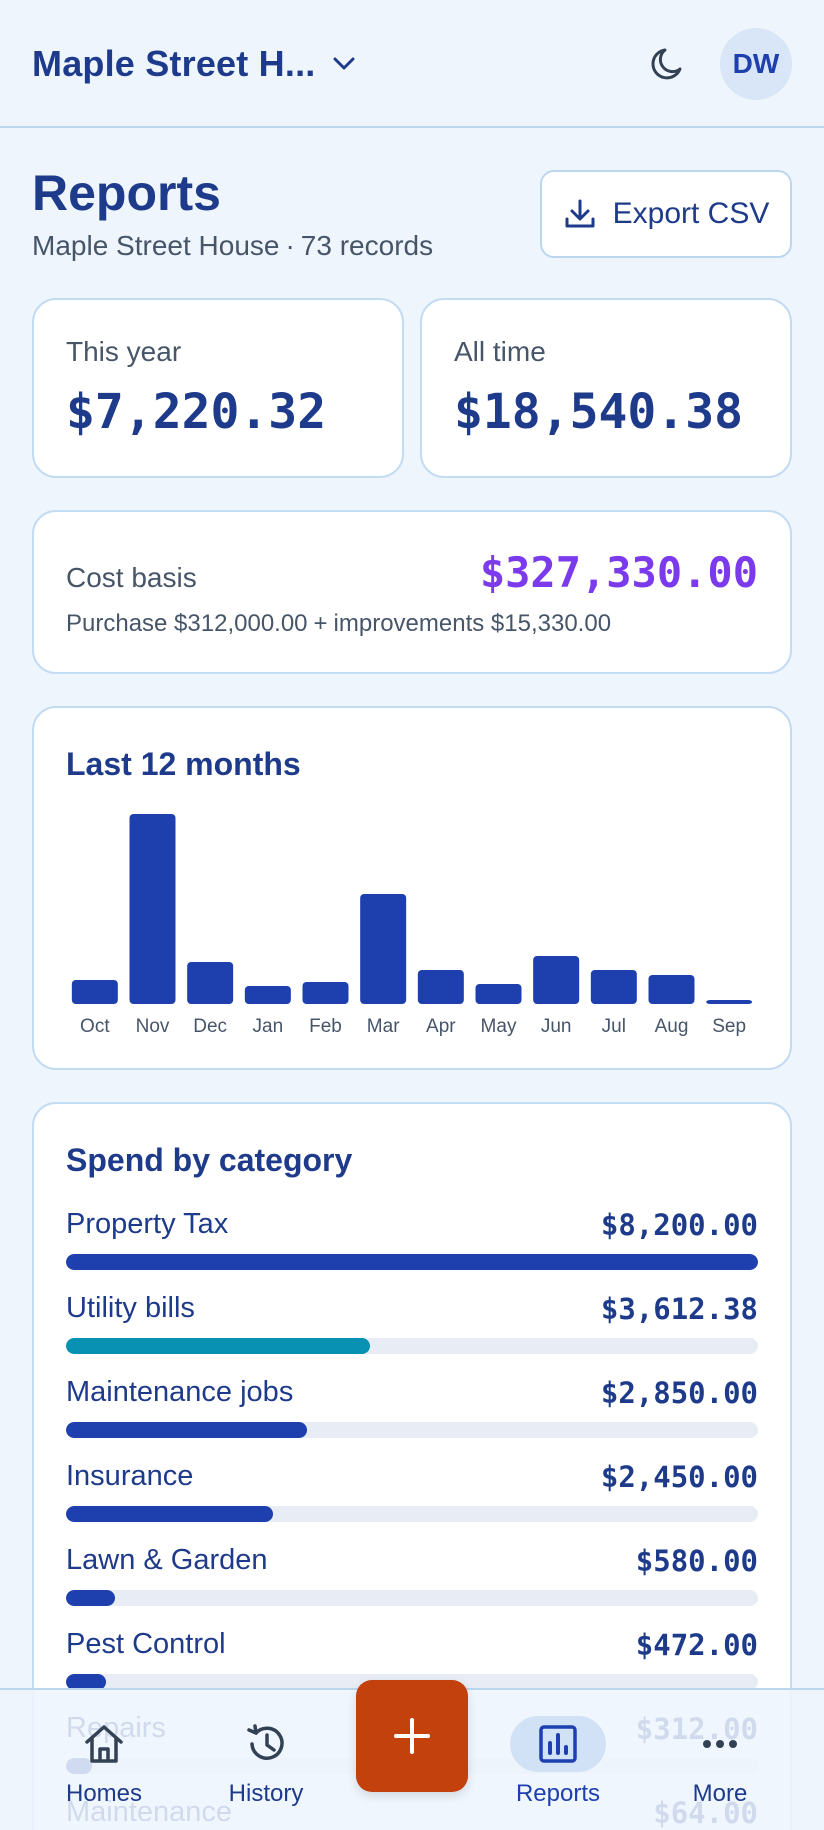 Image resolution: width=824 pixels, height=1830 pixels. I want to click on this-year-card: This year $7,220.32, so click(218, 388).